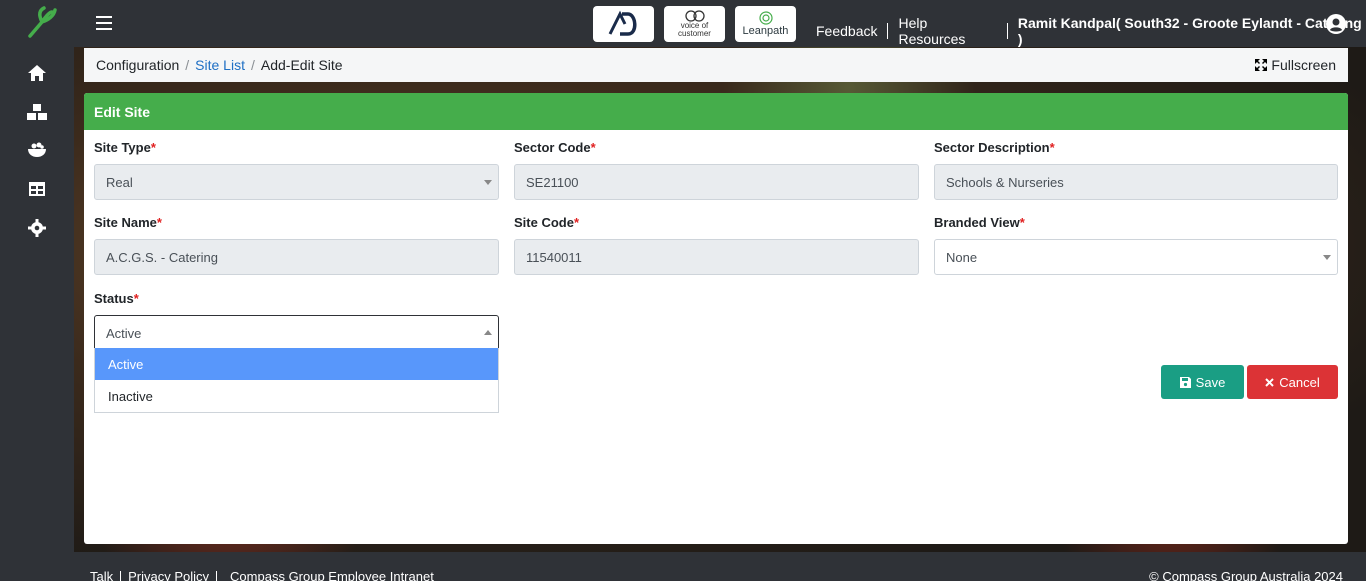 The height and width of the screenshot is (581, 1366). What do you see at coordinates (1136, 257) in the screenshot?
I see `branded-view-select: None` at bounding box center [1136, 257].